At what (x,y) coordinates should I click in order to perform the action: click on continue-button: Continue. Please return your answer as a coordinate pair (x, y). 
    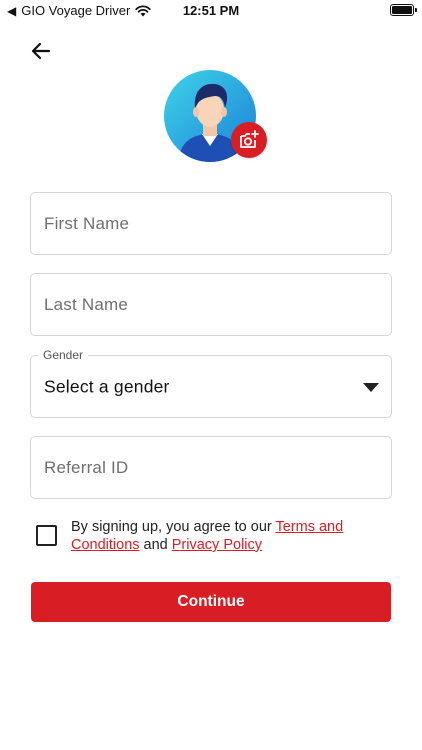
    Looking at the image, I should click on (211, 602).